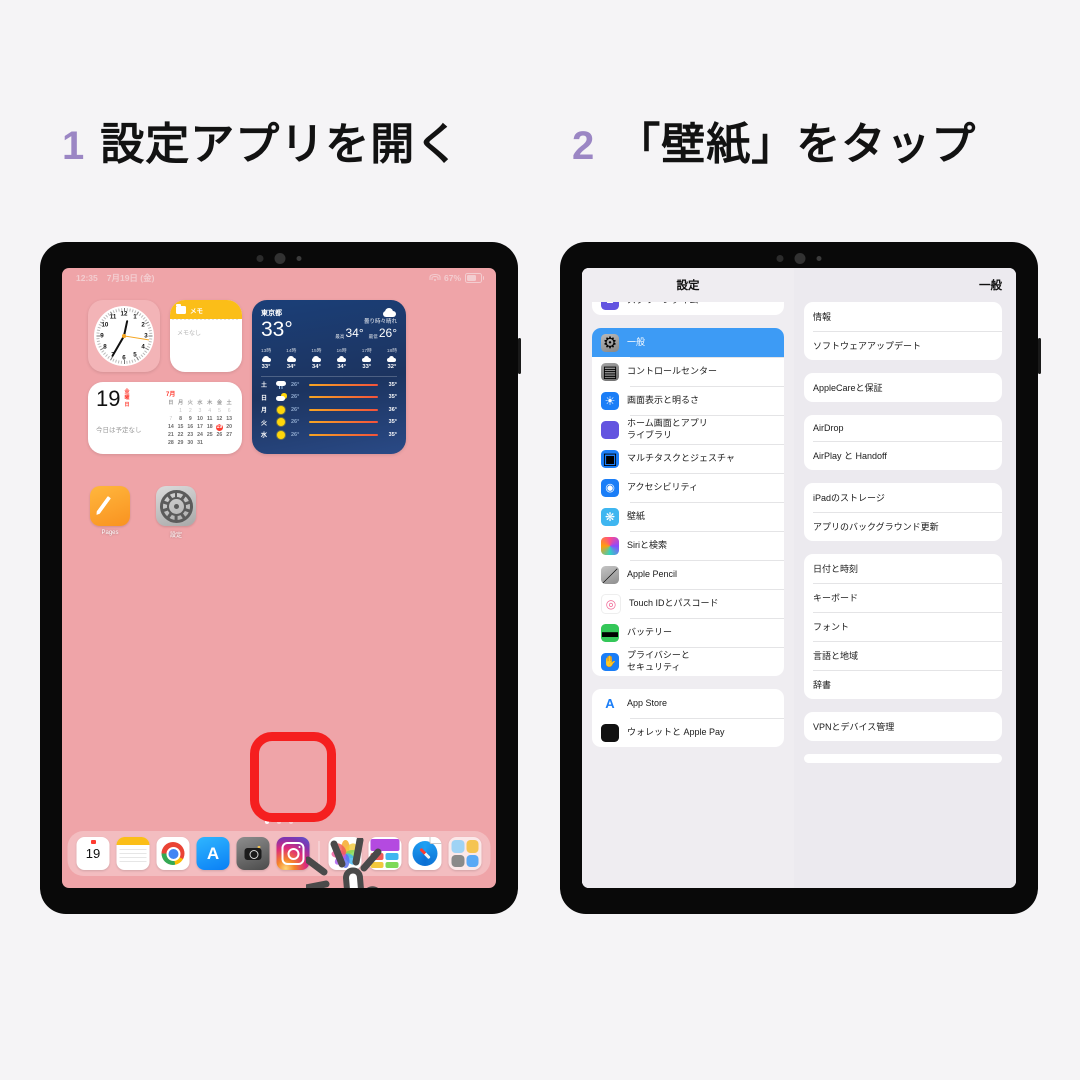 The image size is (1080, 1080). What do you see at coordinates (219, 435) in the screenshot?
I see `calendar-date-cell: 26` at bounding box center [219, 435].